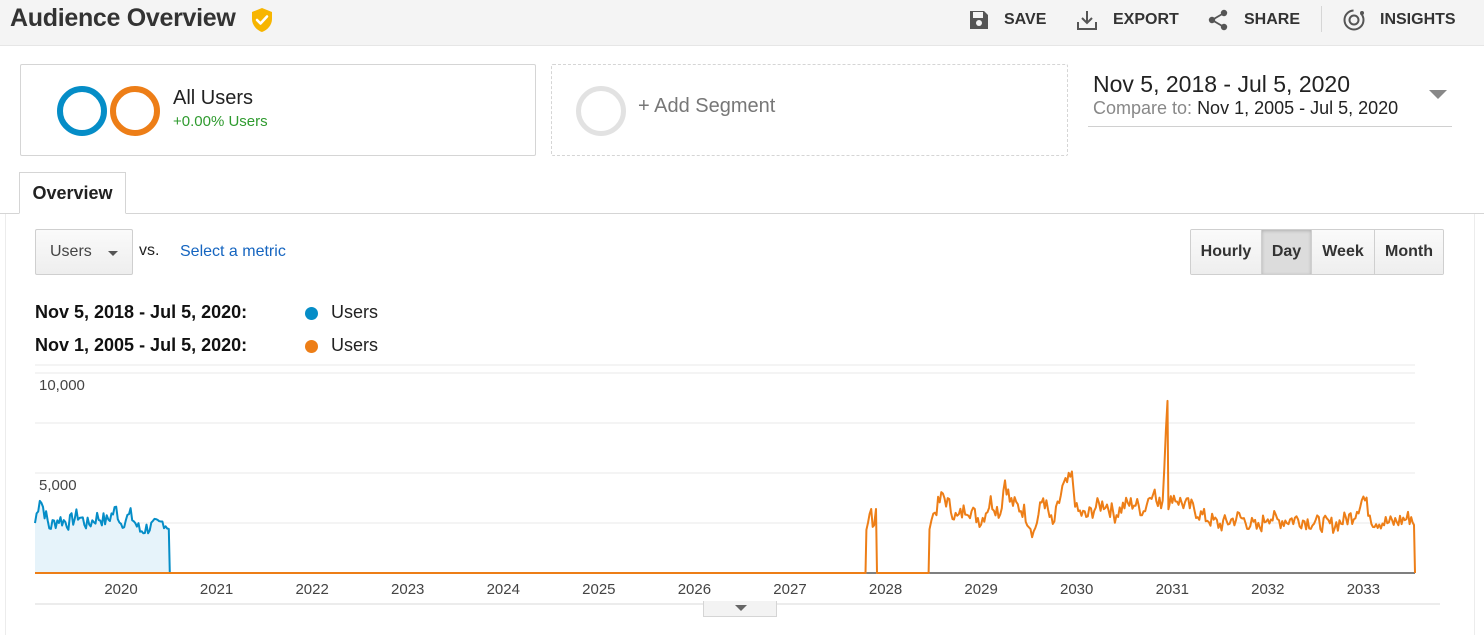 Image resolution: width=1484 pixels, height=635 pixels. What do you see at coordinates (694, 589) in the screenshot?
I see `x-tick-label-6: 2026` at bounding box center [694, 589].